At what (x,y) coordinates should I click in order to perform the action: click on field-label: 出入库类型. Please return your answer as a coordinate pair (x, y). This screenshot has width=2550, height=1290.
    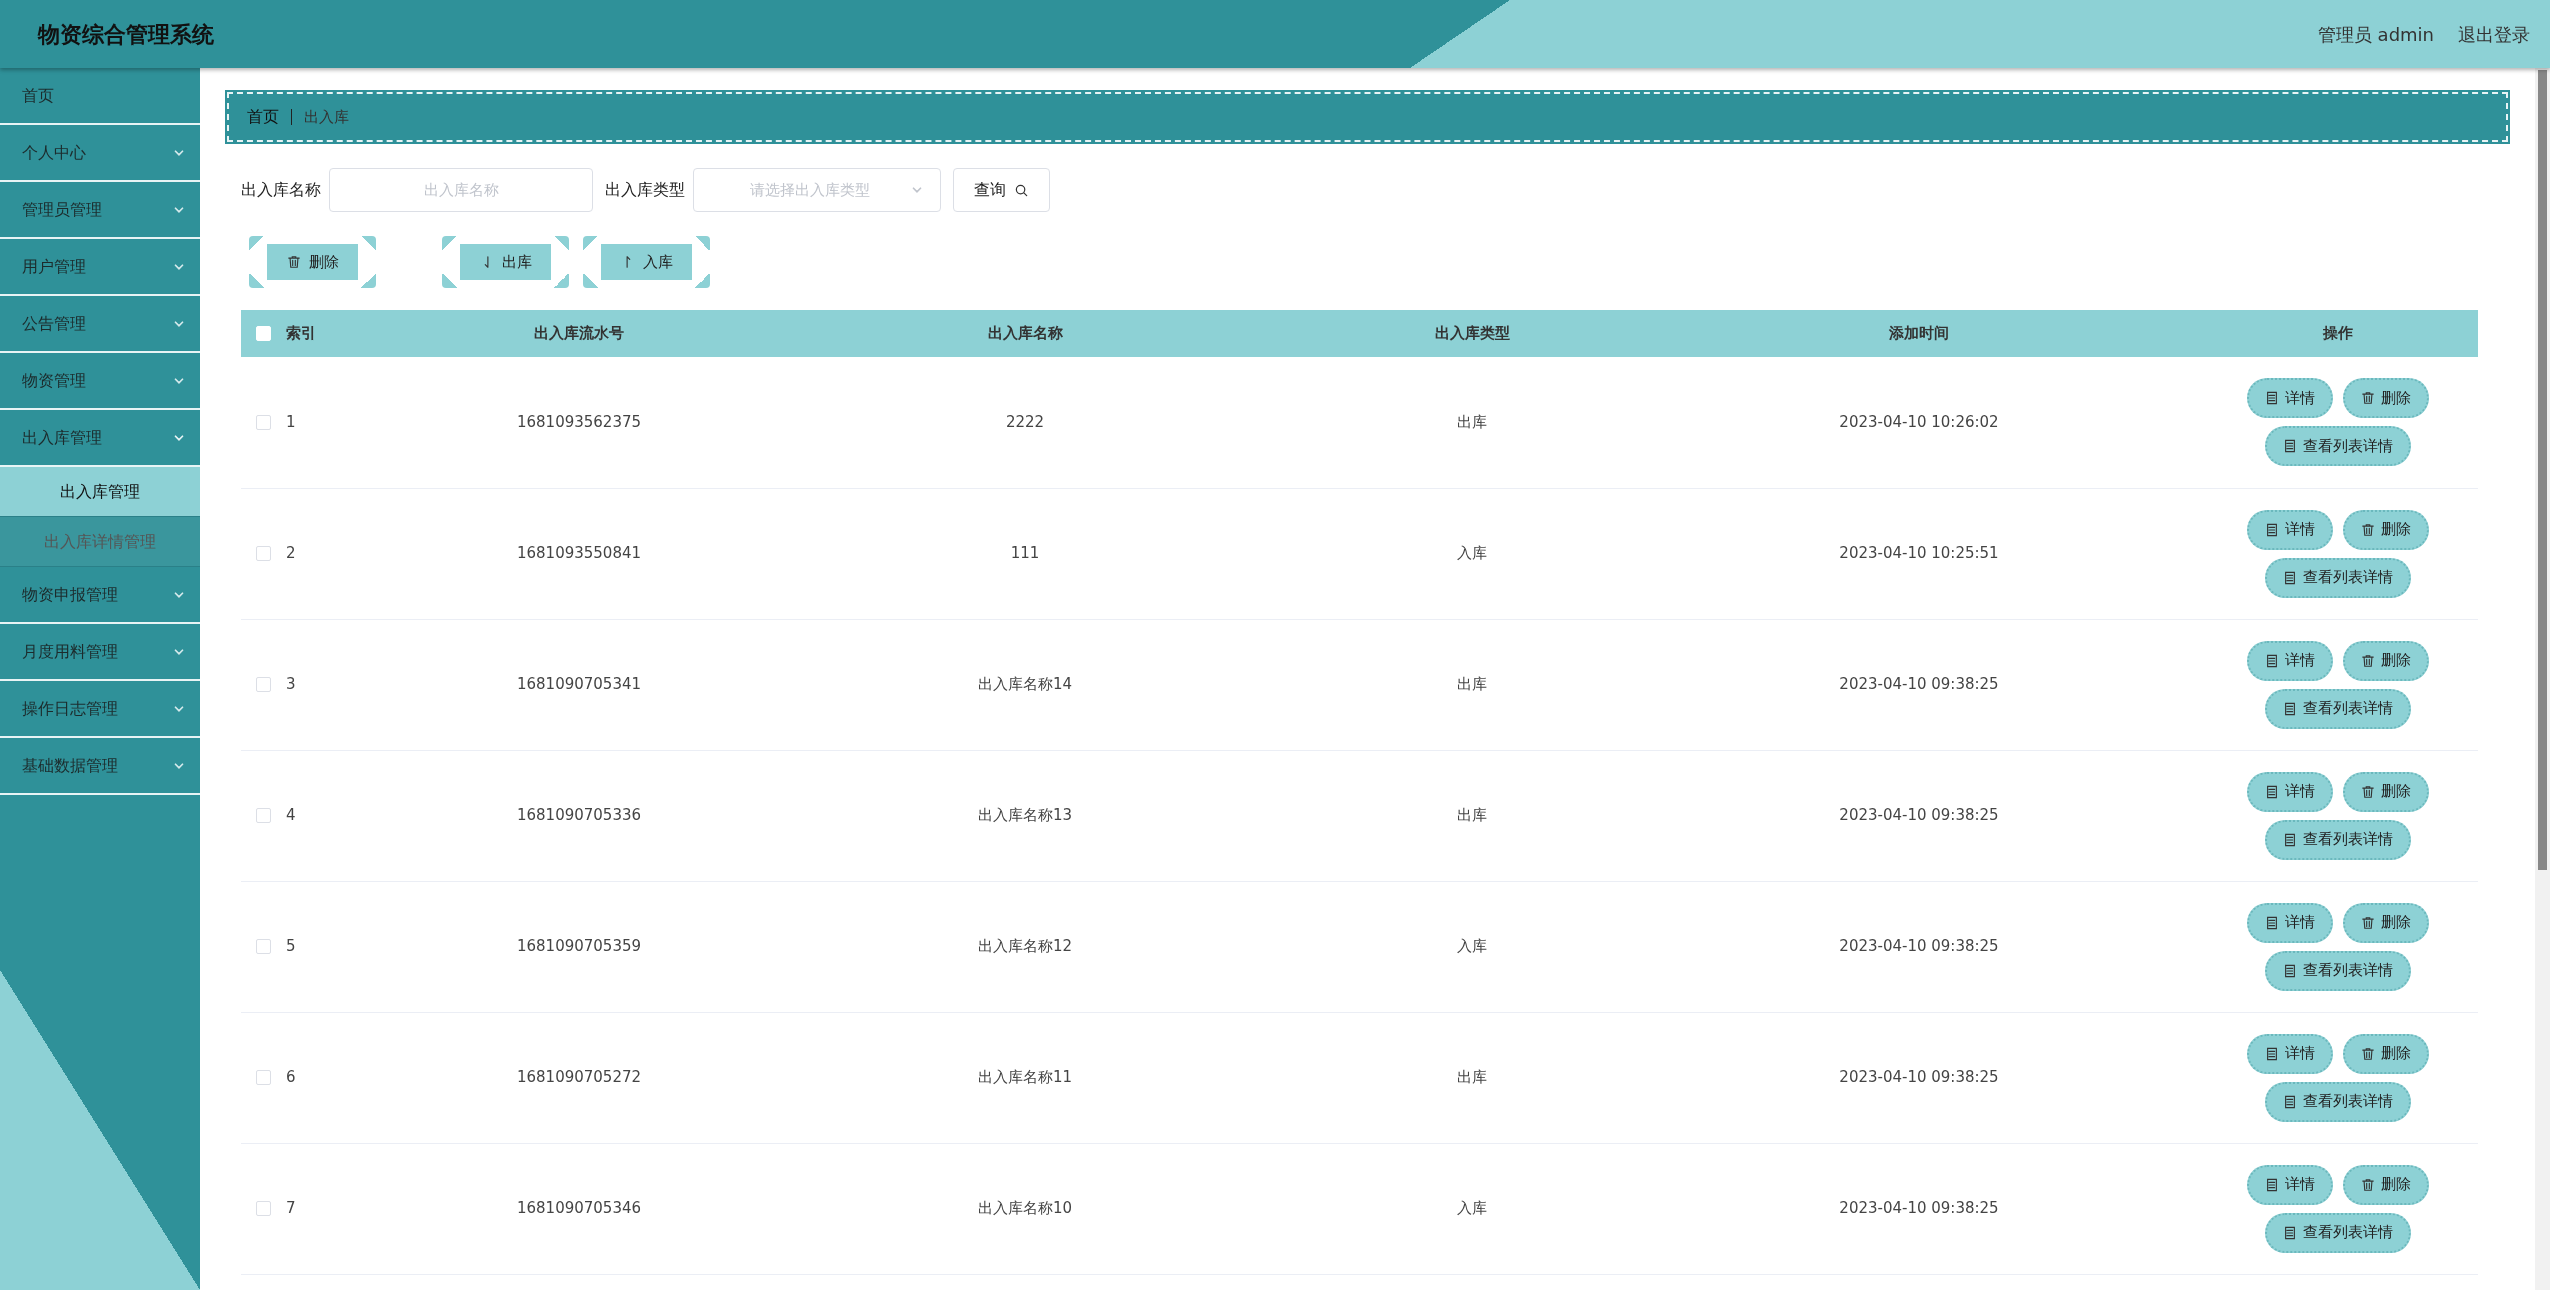
    Looking at the image, I should click on (645, 190).